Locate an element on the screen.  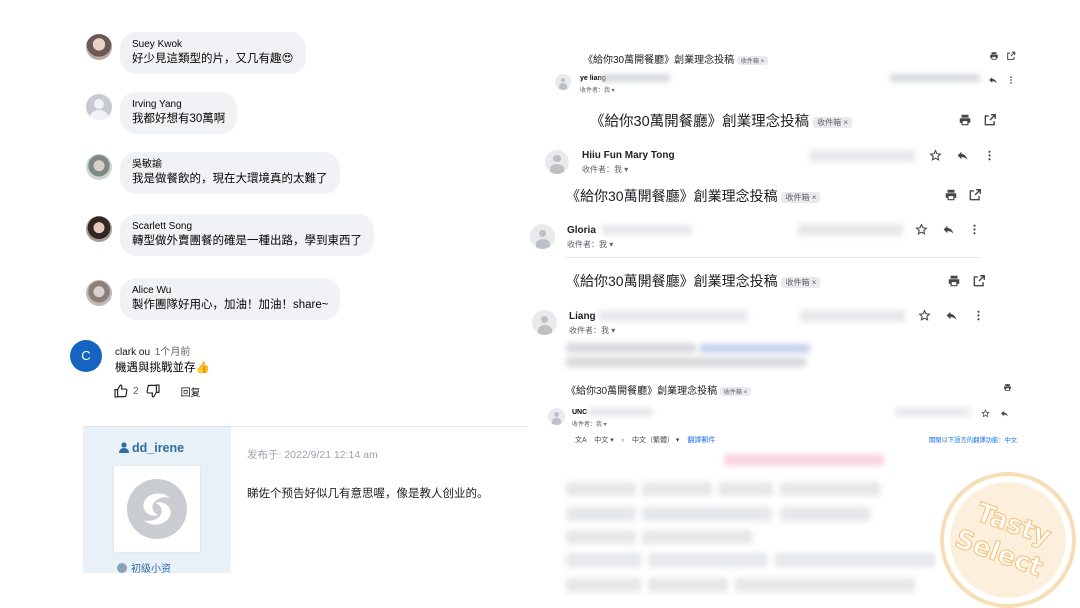
comment-bubble: Irving Yang 我都好想有30萬啊 is located at coordinates (179, 113).